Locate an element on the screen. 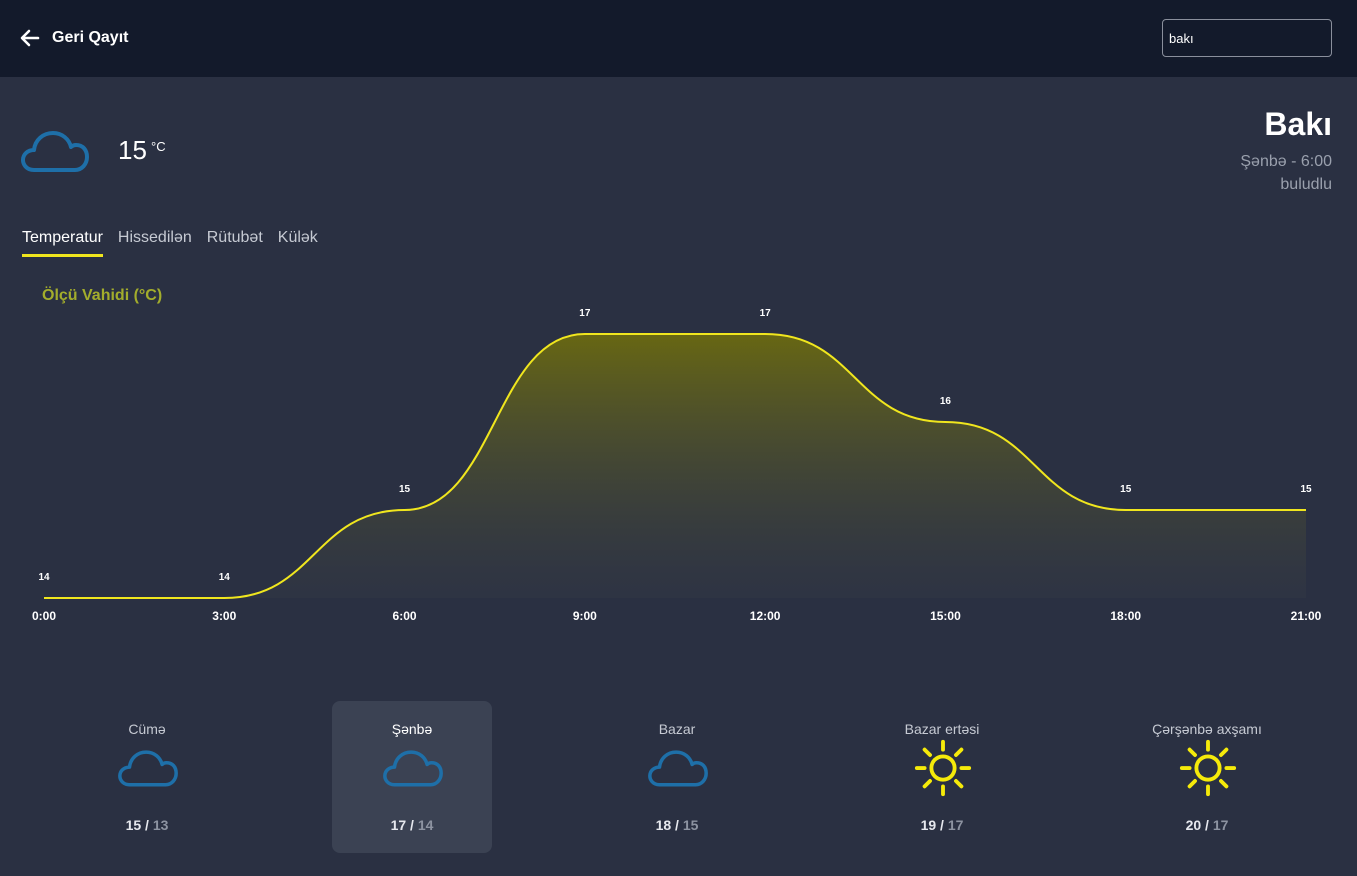 This screenshot has height=876, width=1357. chart-x-tick-label: 15:00 is located at coordinates (945, 616).